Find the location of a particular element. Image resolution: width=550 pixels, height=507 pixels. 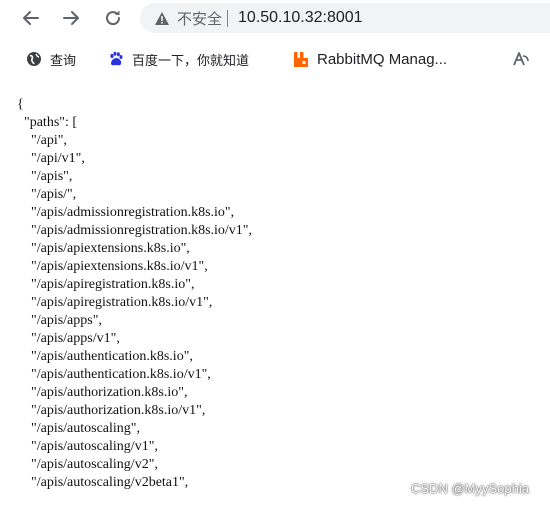

watermark: CSDN @MyySophia is located at coordinates (470, 488).